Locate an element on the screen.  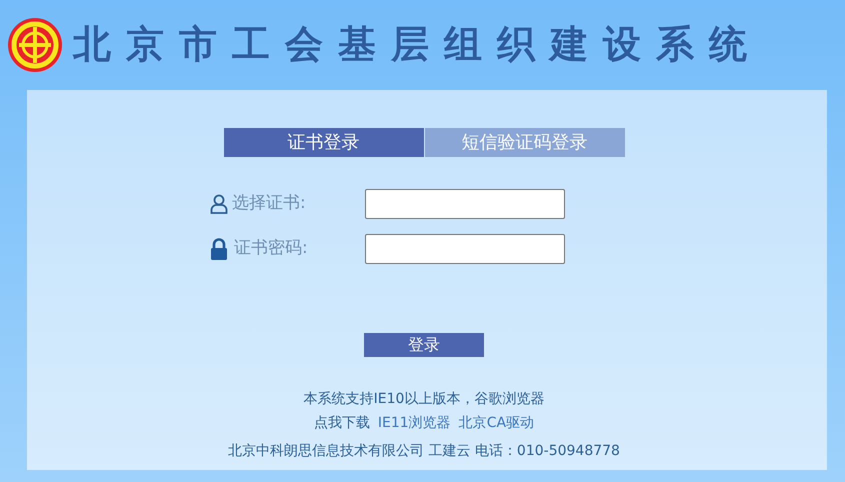
user-icon is located at coordinates (219, 204).